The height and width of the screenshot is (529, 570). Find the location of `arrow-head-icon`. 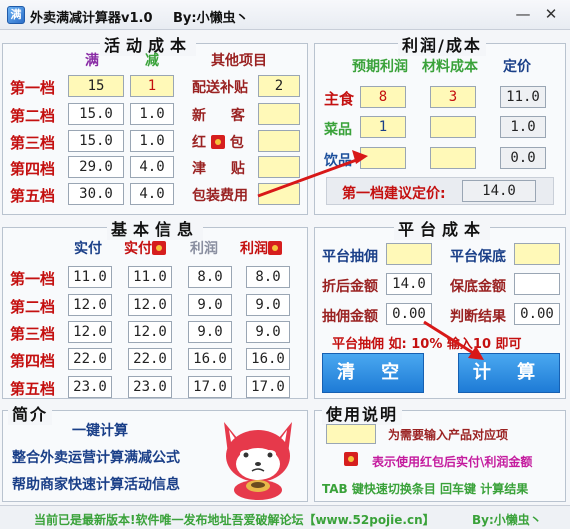

arrow-head-icon is located at coordinates (476, 353).